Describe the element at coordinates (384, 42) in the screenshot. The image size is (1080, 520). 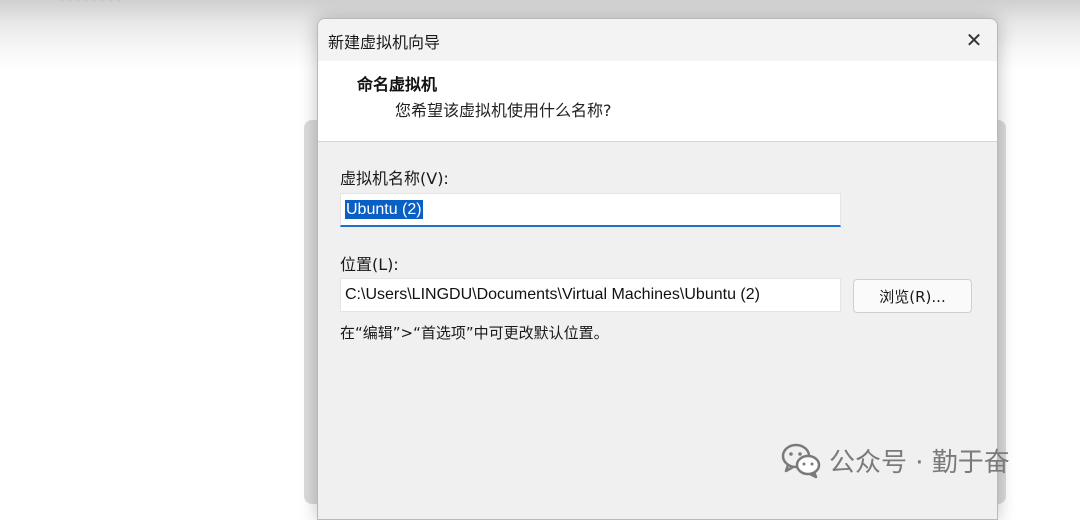
I see `dialog-title: 新建虚拟机向导` at that location.